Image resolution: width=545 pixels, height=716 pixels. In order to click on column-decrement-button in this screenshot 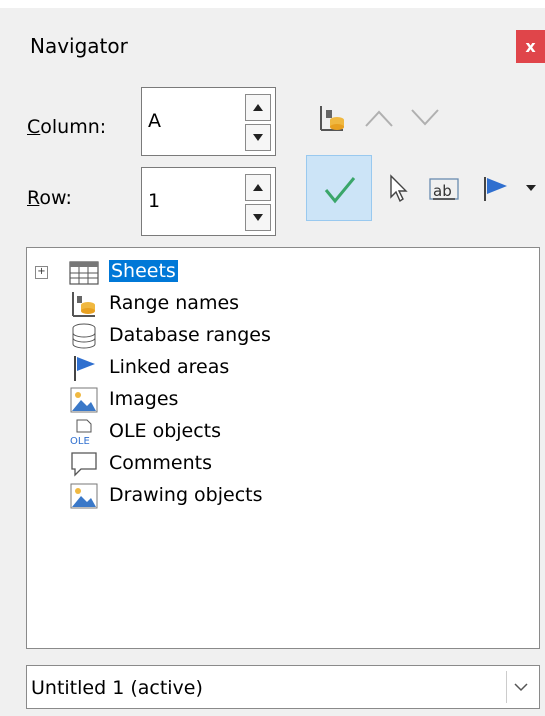, I will do `click(258, 137)`.